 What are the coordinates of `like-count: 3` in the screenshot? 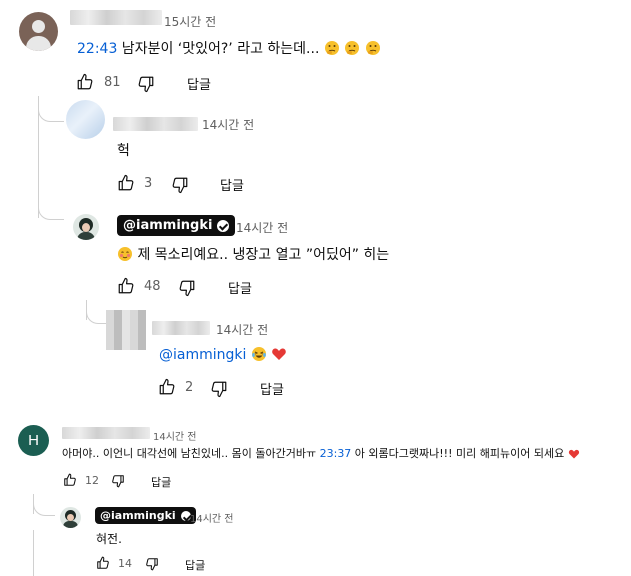 It's located at (148, 183).